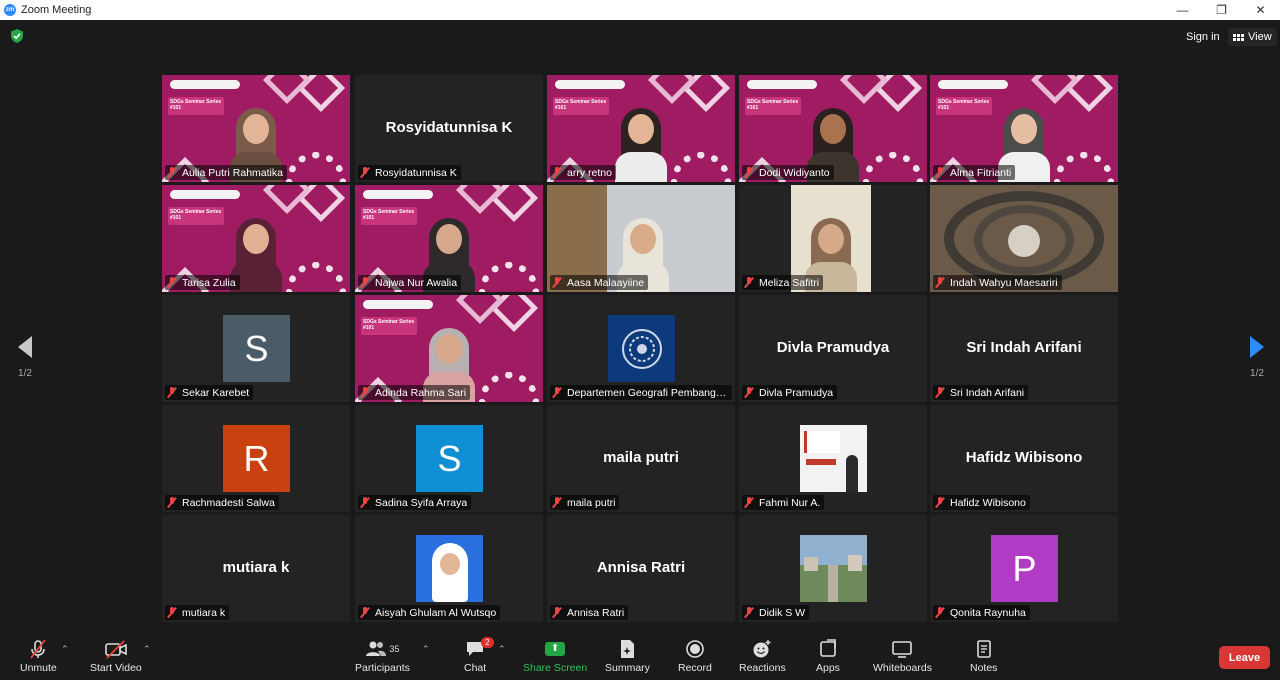 The image size is (1280, 680). I want to click on participant-tile: Hafidz Wibisono Hafidz Wibisono, so click(1024, 458).